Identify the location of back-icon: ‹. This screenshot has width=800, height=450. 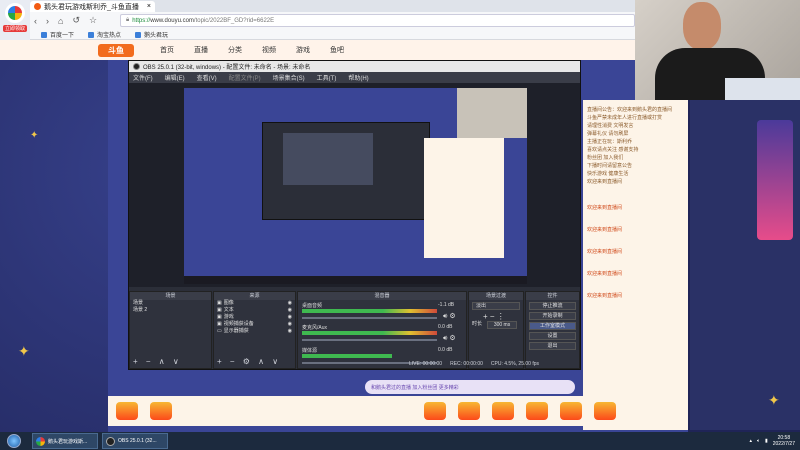
(35, 21).